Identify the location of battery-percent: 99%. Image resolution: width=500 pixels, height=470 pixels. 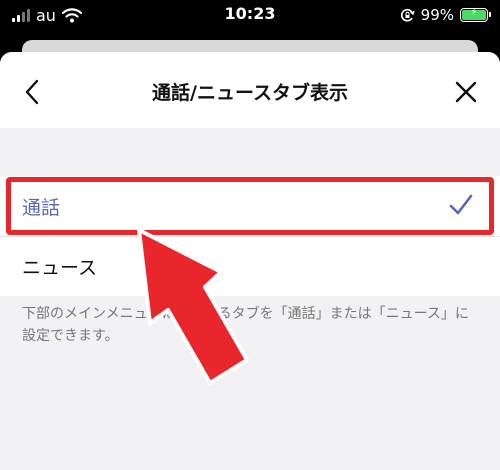
(437, 15).